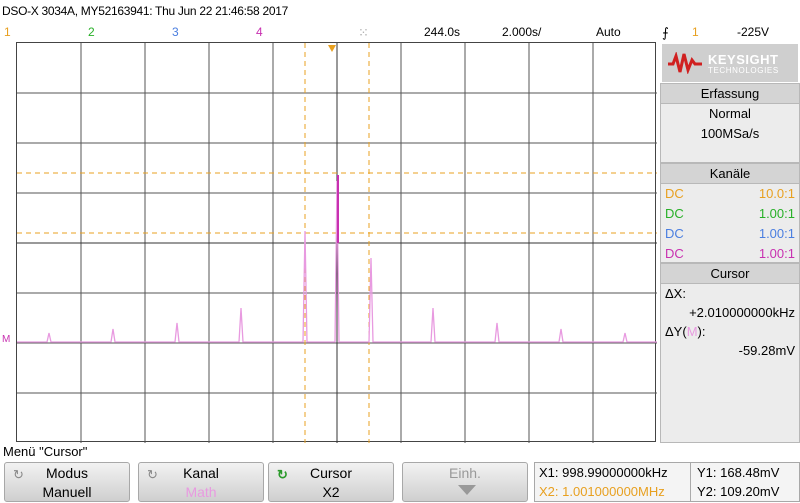 This screenshot has width=800, height=503. Describe the element at coordinates (332, 48) in the screenshot. I see `trigger-position-marker` at that location.